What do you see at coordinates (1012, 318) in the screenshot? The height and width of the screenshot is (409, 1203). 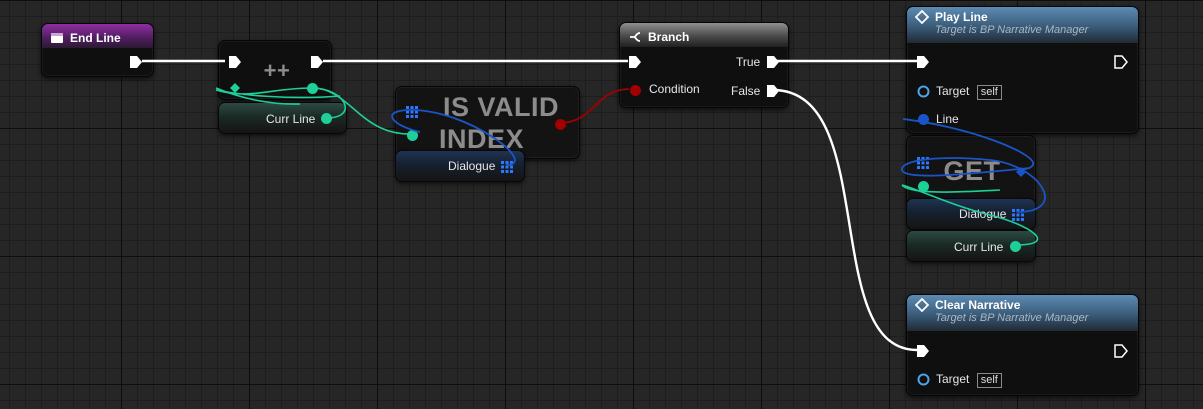 I see `clear-narrative-subtitle: Target is BP Narrative Manager` at bounding box center [1012, 318].